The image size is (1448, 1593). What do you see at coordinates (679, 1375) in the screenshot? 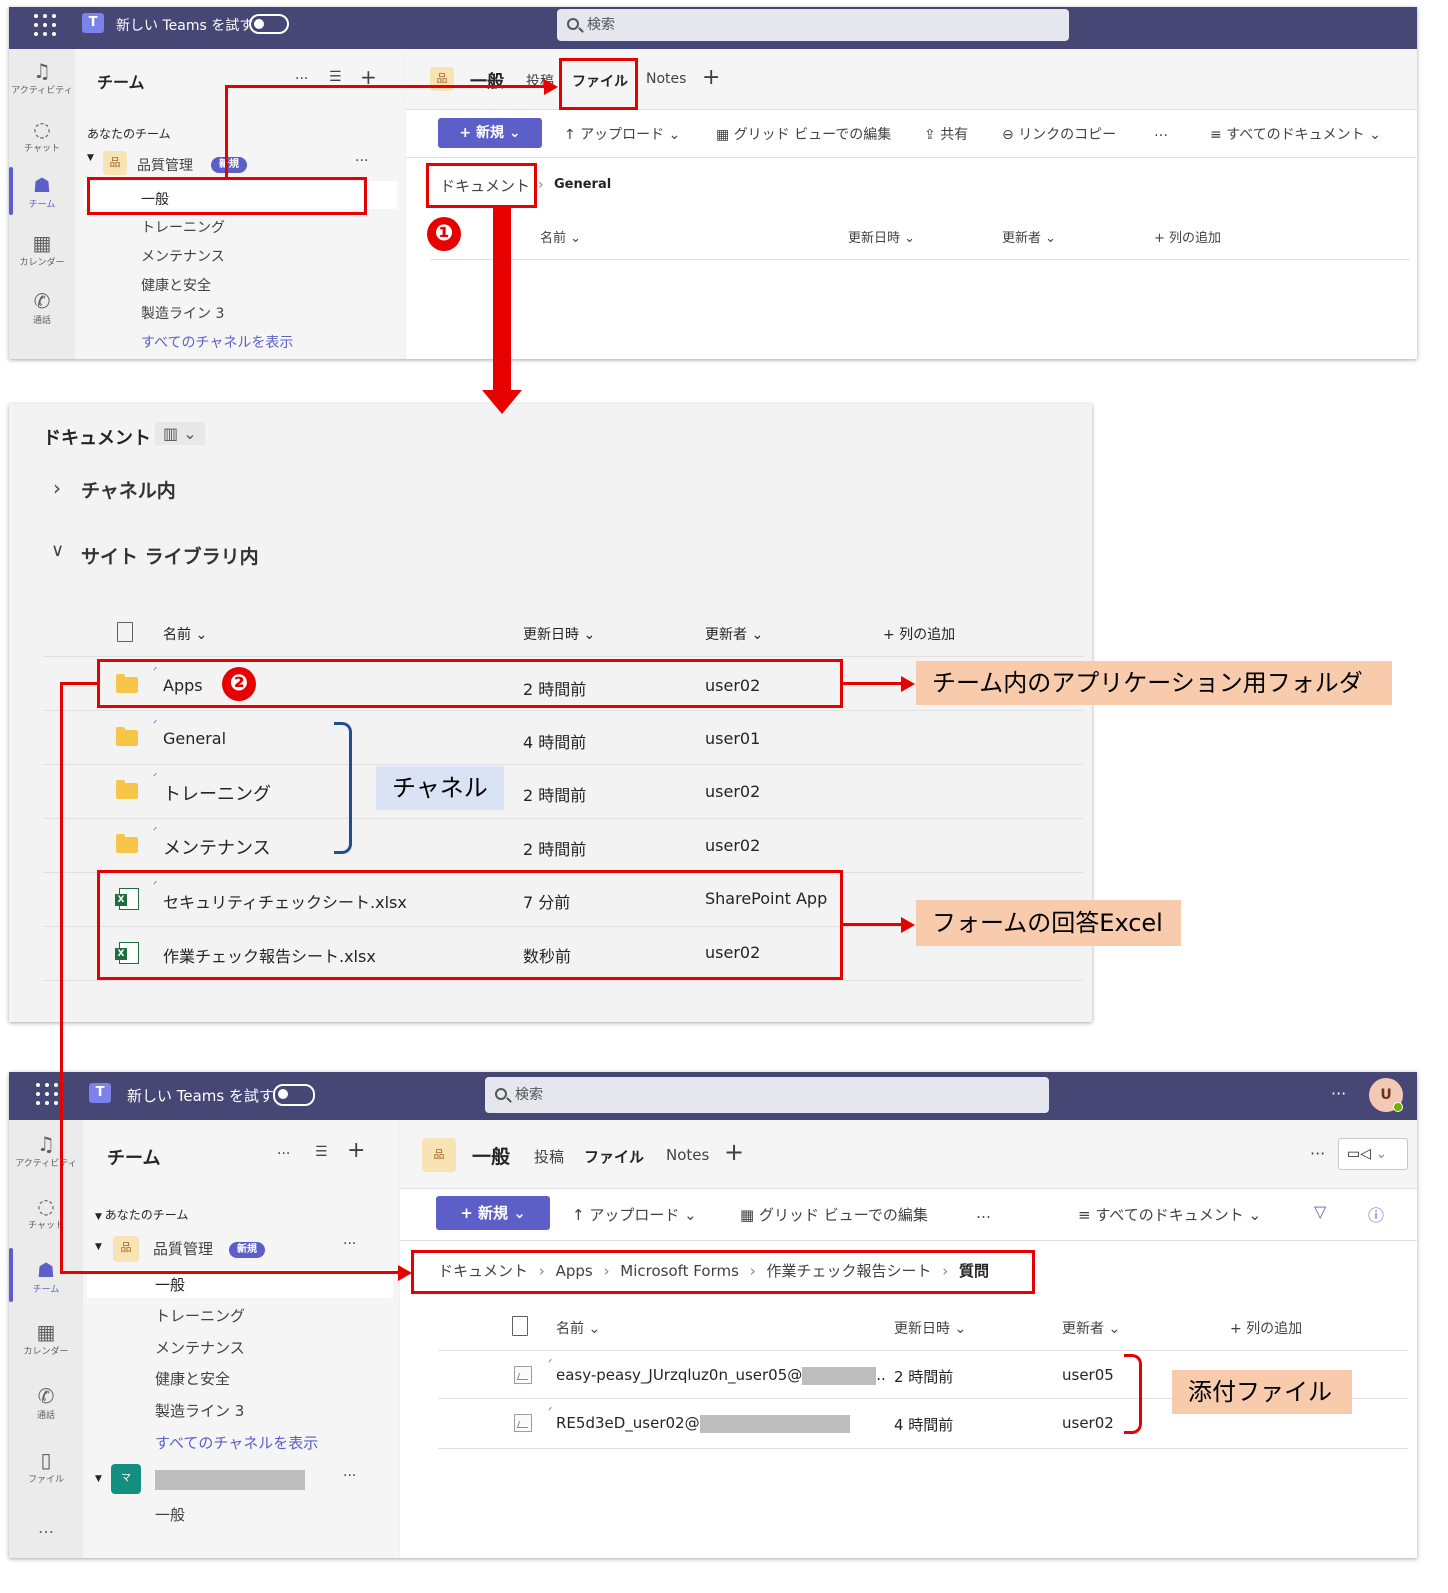
I see `row-name-text: easy-peasy_JUrzqluz0n_user05@` at bounding box center [679, 1375].